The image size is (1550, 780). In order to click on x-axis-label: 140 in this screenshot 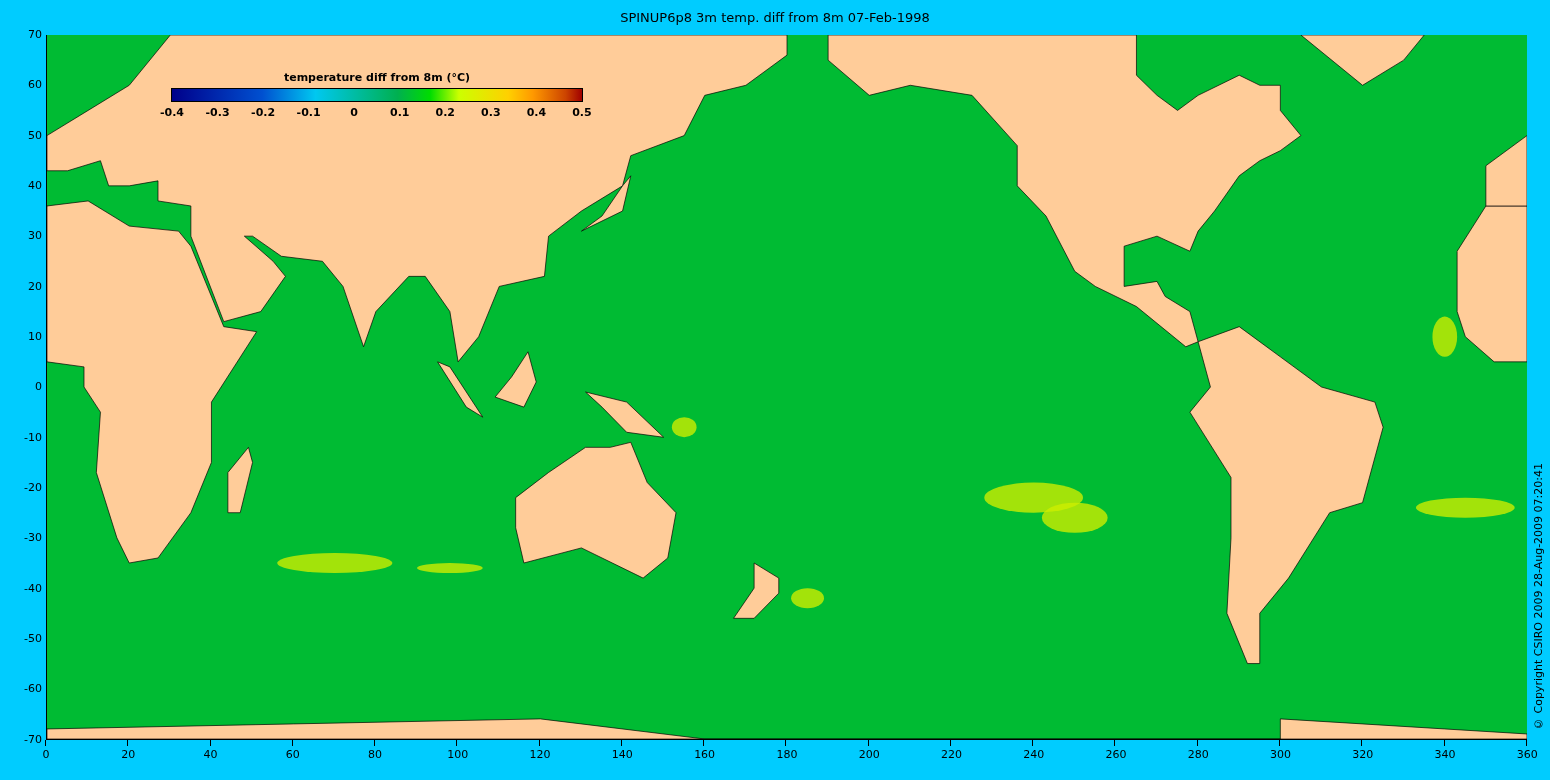, I will do `click(621, 761)`.